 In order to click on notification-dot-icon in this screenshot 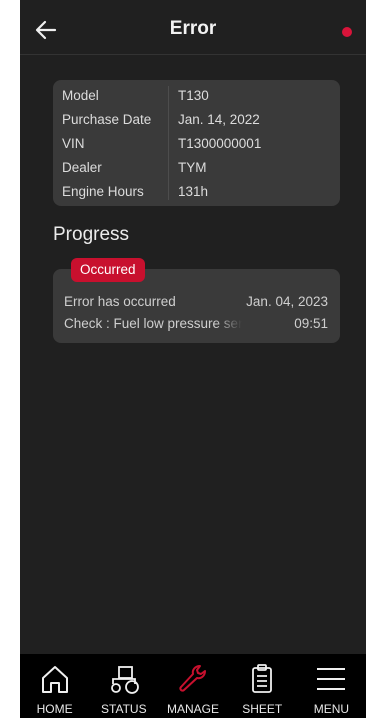, I will do `click(347, 32)`.